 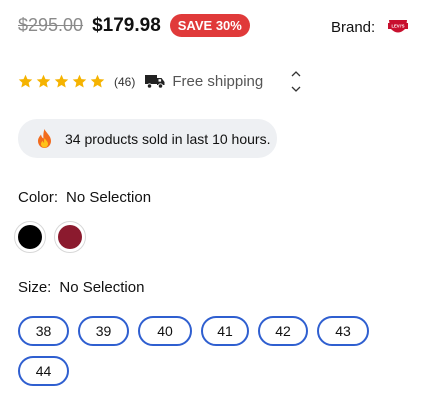 I want to click on brand: Brand: LEVI'S, so click(x=370, y=27).